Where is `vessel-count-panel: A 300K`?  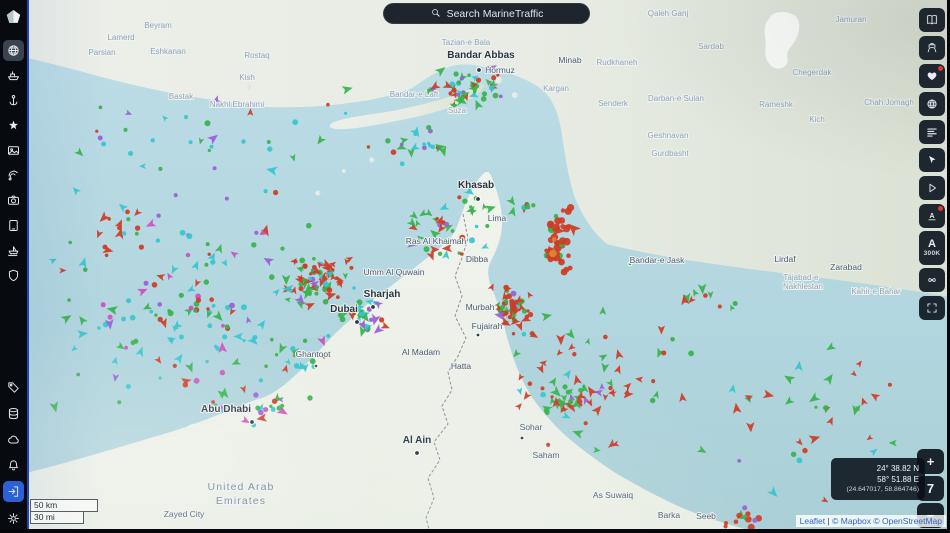
vessel-count-panel: A 300K is located at coordinates (932, 248).